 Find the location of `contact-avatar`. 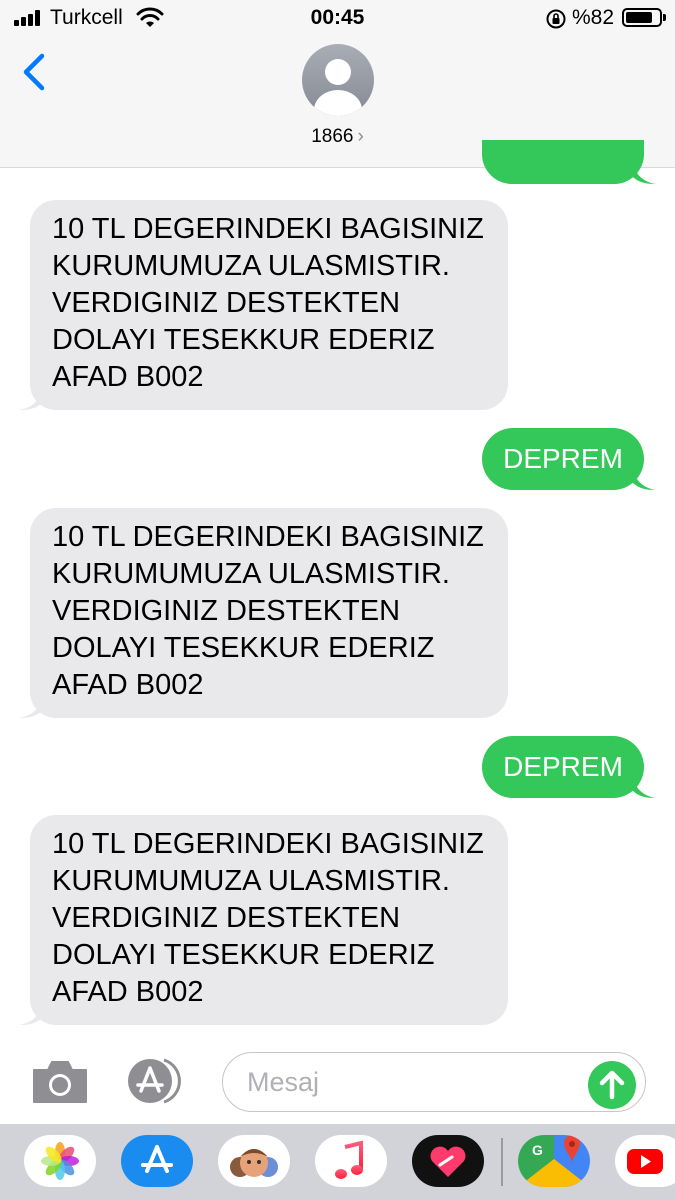

contact-avatar is located at coordinates (338, 80).